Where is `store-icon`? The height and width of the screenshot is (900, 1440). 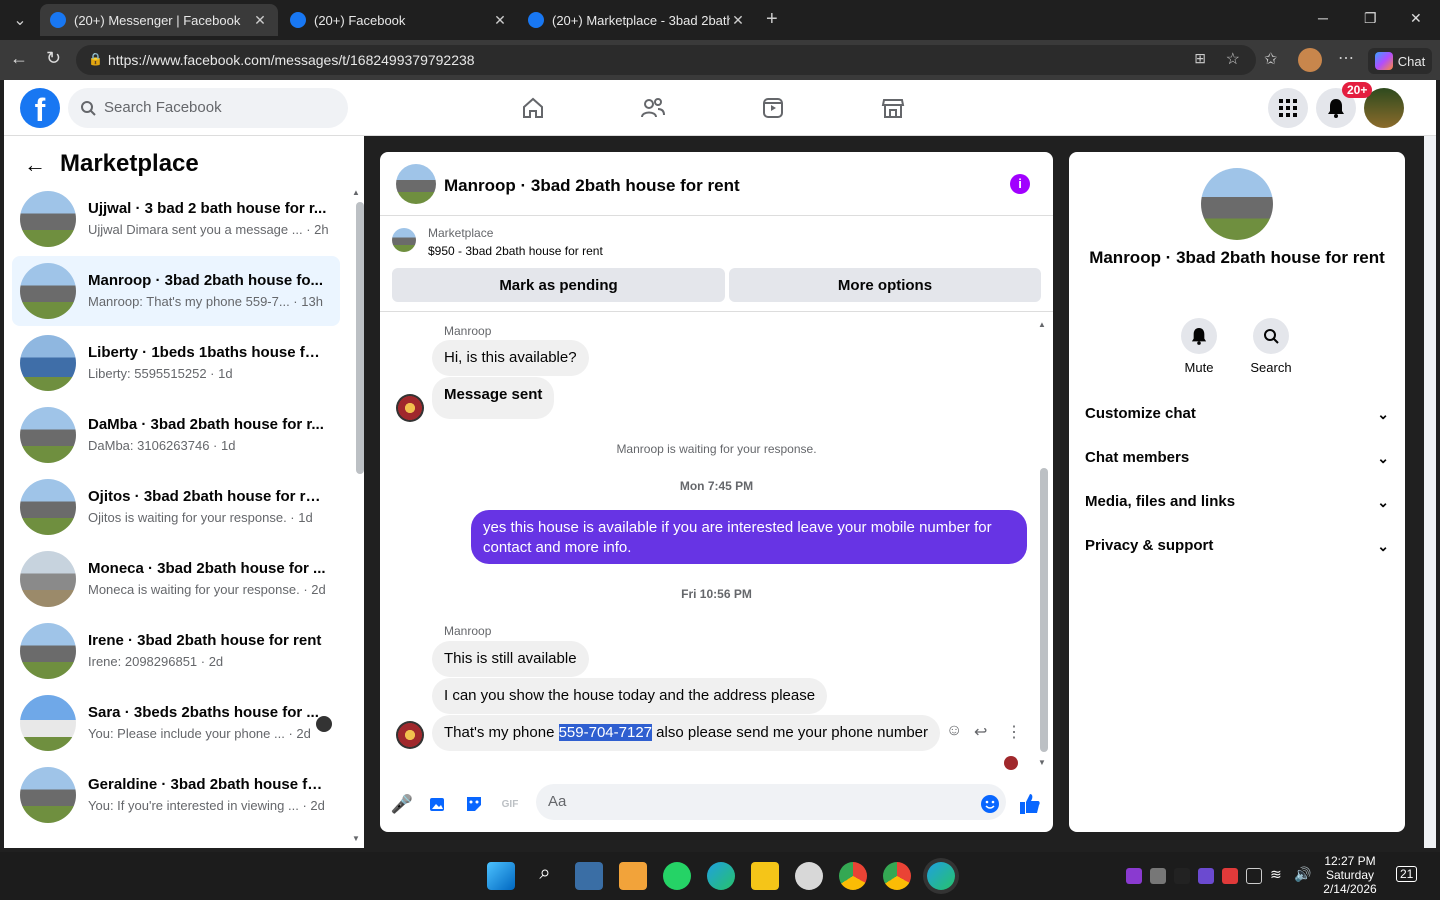 store-icon is located at coordinates (633, 876).